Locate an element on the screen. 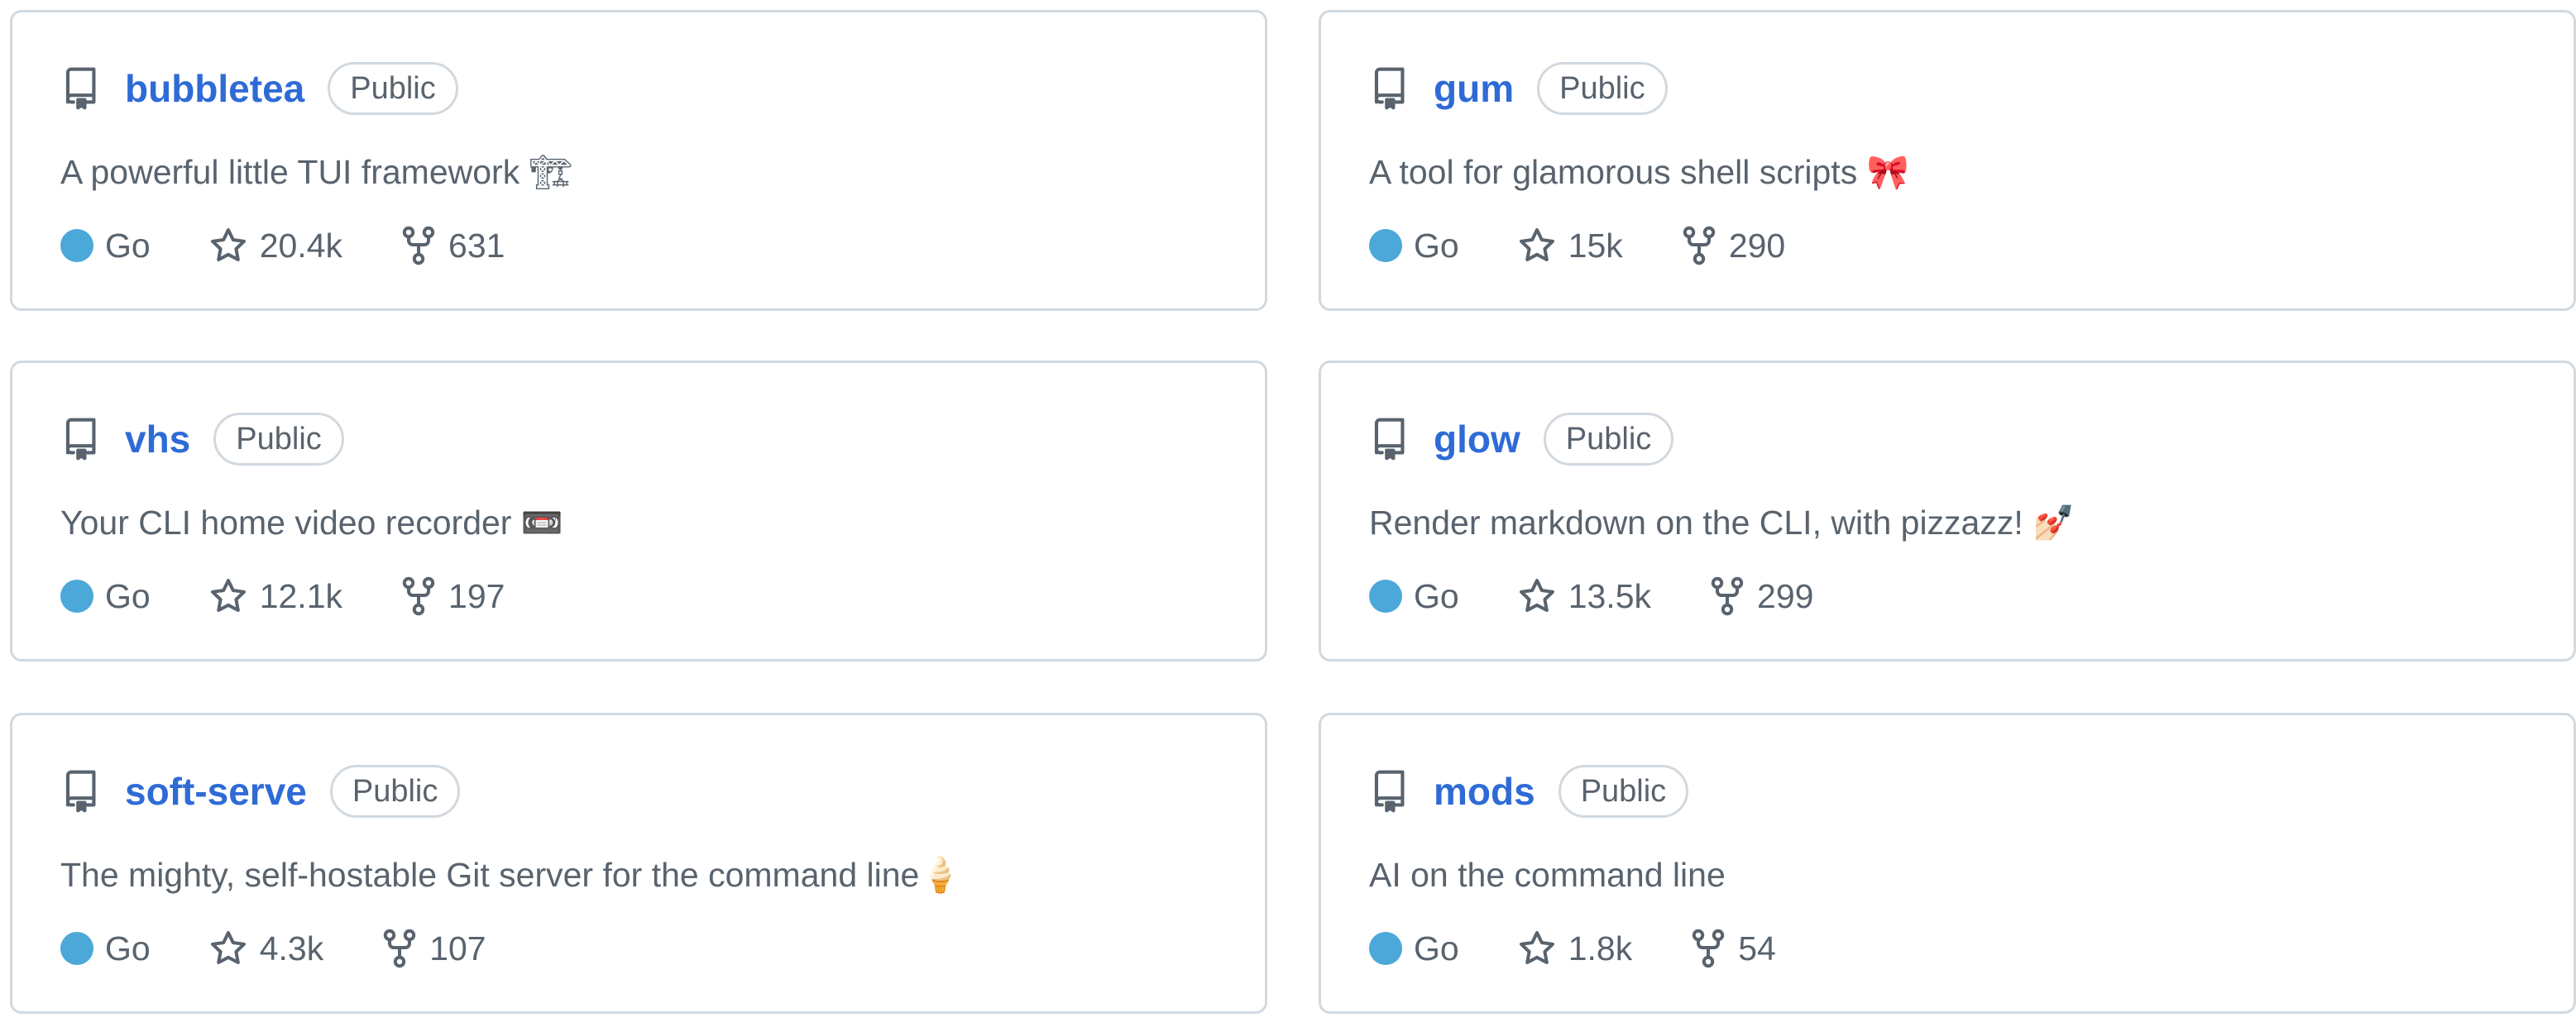 This screenshot has width=2576, height=1027. repo-card-header: glow Public is located at coordinates (1521, 440).